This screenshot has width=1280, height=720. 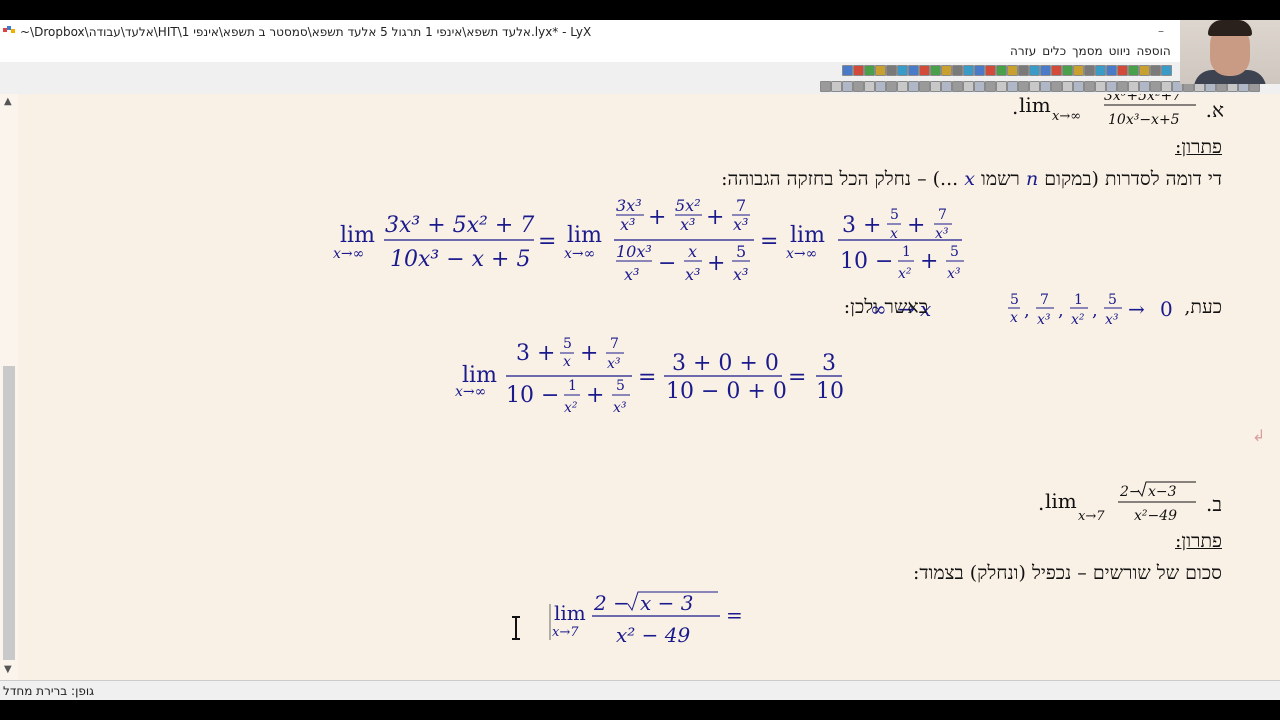 I want to click on fraction-list-math: 5 x , 7 x³ , 1 x² , 5 x³ → 0, so click(x=1090, y=310).